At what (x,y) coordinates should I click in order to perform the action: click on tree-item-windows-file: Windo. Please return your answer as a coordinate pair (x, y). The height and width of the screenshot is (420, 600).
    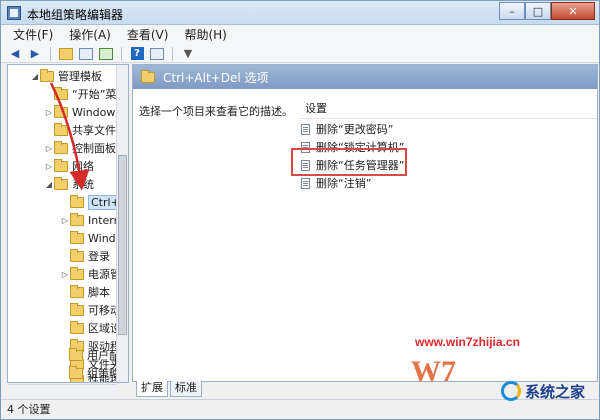
    Looking at the image, I should click on (91, 238).